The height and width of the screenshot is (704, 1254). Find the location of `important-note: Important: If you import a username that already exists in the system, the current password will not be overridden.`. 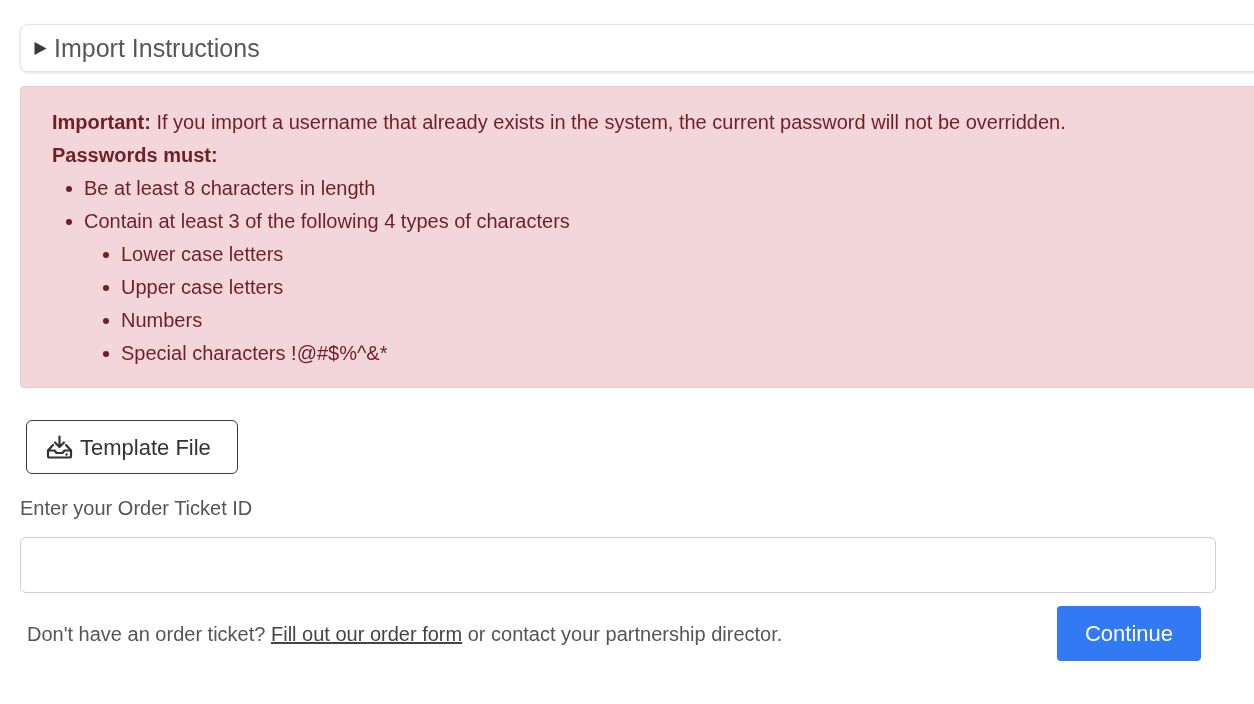

important-note: Important: If you import a username that already exists in the system, the current password will not be overridden. is located at coordinates (559, 122).